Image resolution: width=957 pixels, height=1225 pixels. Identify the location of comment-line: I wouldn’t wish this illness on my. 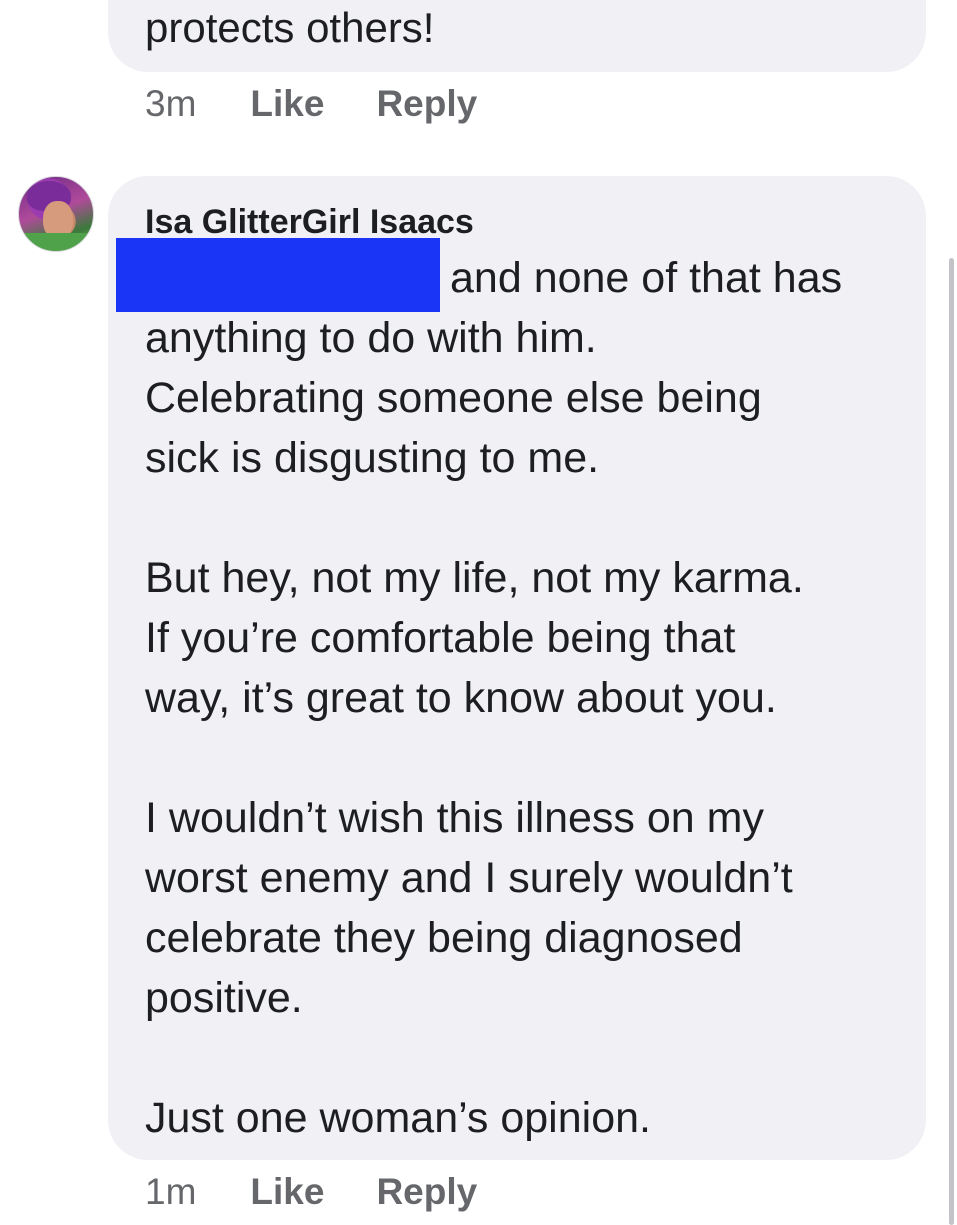
(454, 818).